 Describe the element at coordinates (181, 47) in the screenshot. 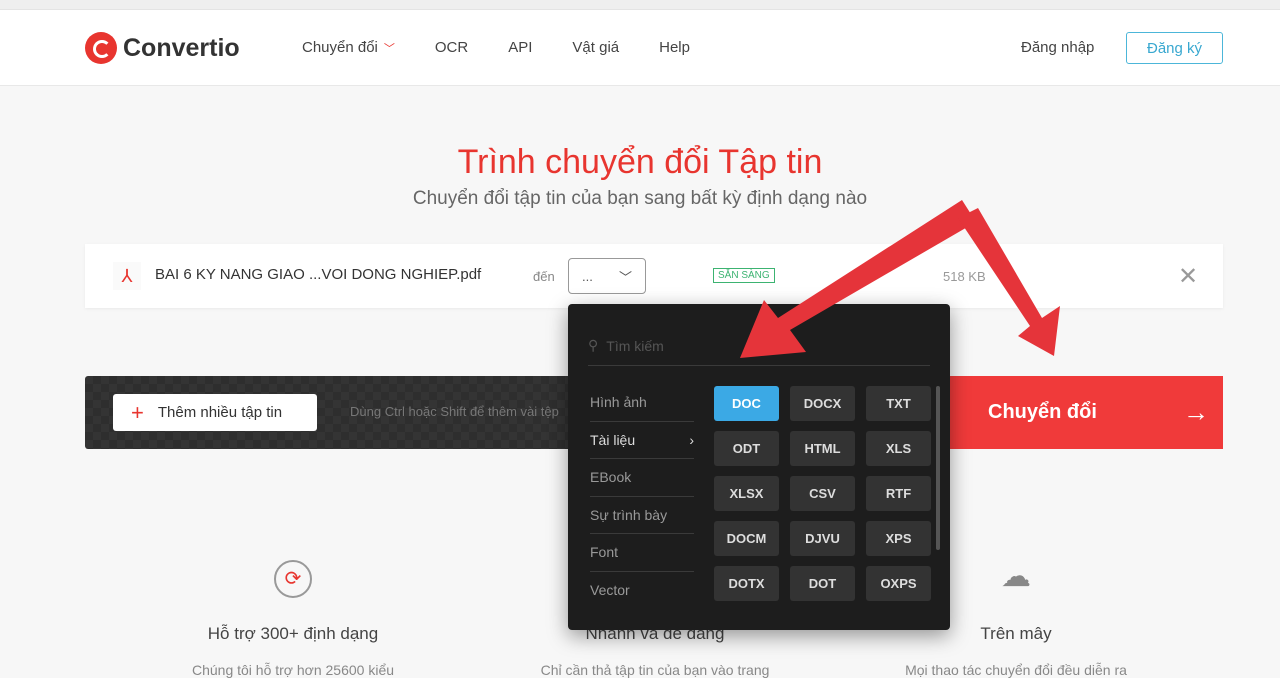

I see `logo-text: Convertio` at that location.